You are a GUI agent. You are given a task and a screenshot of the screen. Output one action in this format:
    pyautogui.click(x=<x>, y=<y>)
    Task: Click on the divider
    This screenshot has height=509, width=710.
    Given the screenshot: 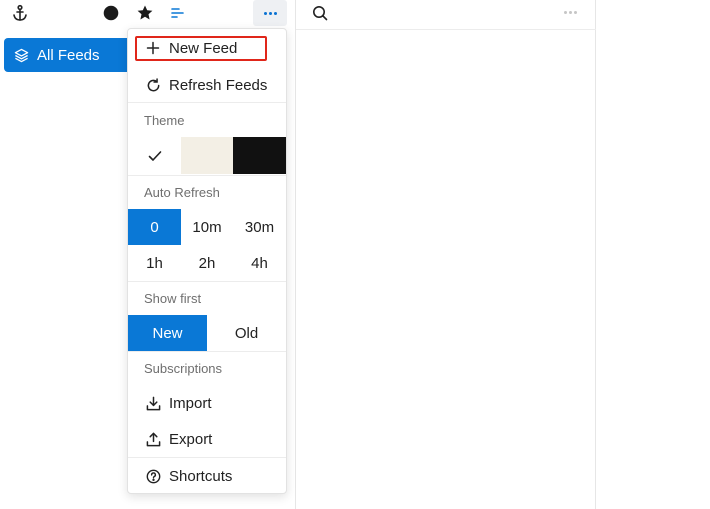 What is the action you would take?
    pyautogui.click(x=446, y=29)
    